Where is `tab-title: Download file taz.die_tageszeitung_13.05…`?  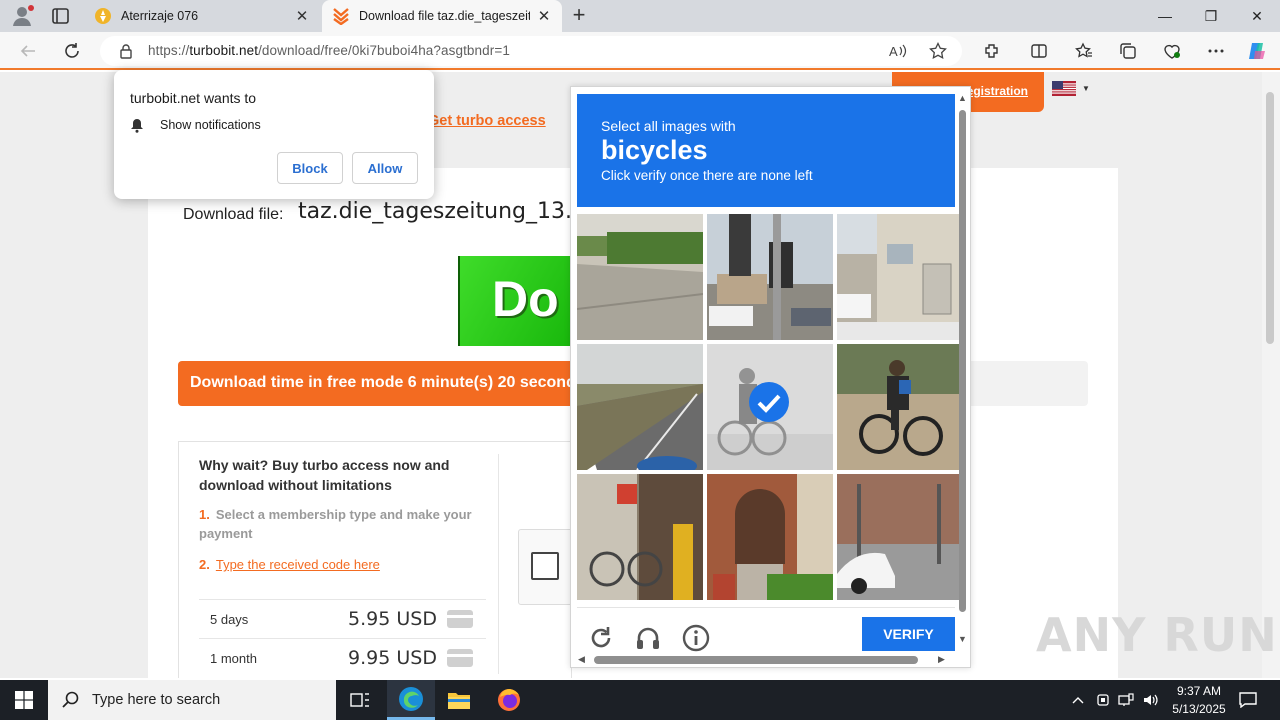
tab-title: Download file taz.die_tageszeitung_13.05… is located at coordinates (444, 16).